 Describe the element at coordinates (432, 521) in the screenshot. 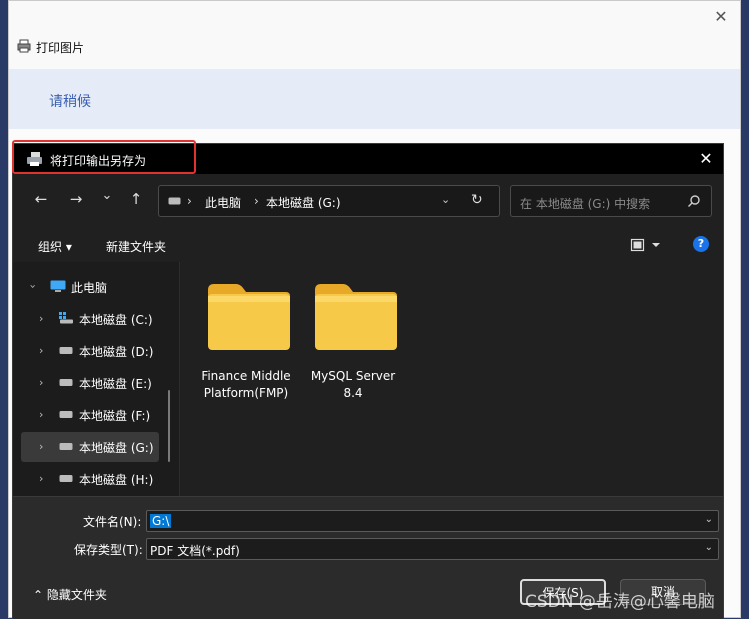

I see `filename-input: G:\ ⌄` at that location.